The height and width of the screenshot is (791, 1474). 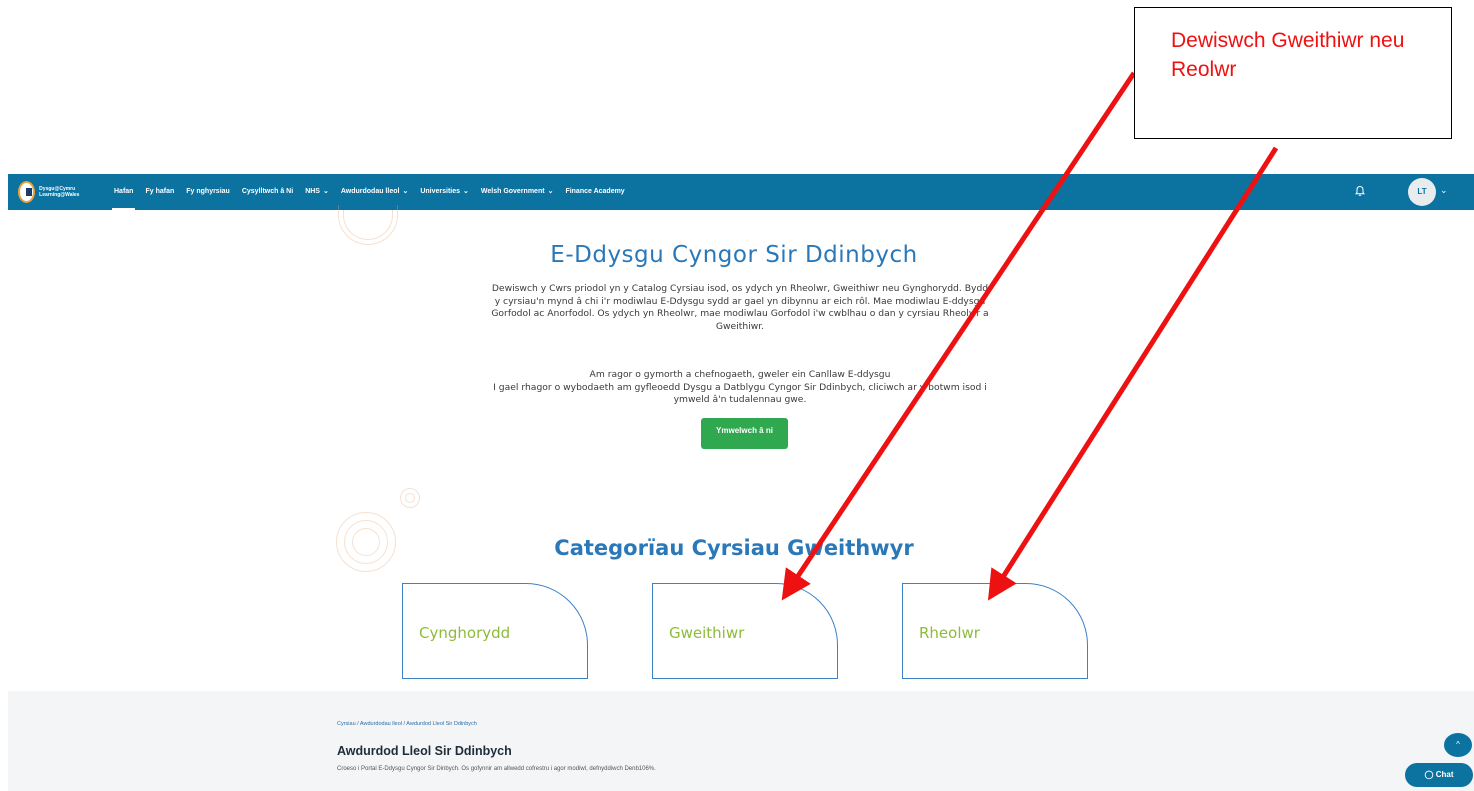 What do you see at coordinates (741, 741) in the screenshot?
I see `course-info-section` at bounding box center [741, 741].